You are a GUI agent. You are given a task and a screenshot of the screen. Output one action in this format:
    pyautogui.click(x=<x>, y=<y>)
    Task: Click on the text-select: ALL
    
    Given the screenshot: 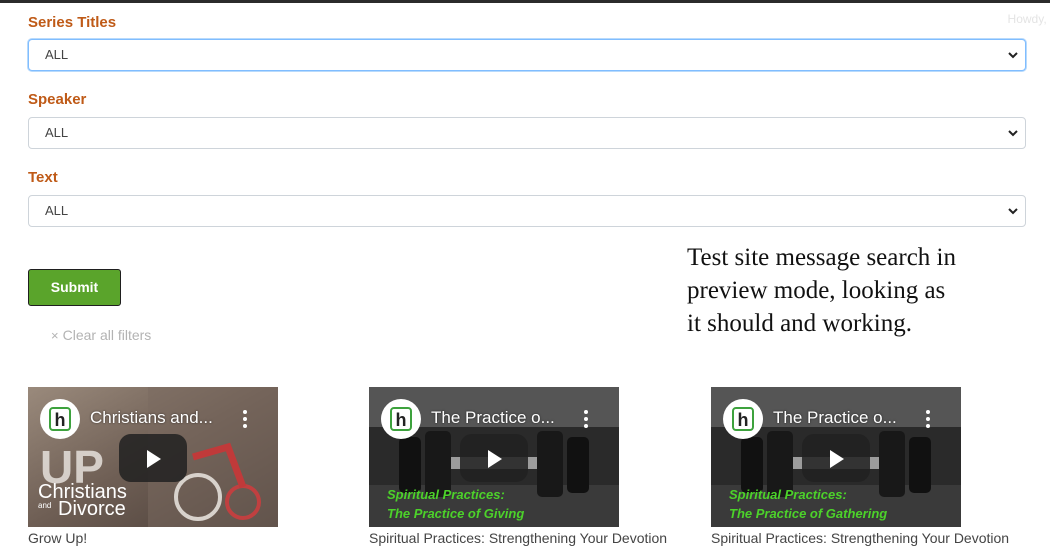 What is the action you would take?
    pyautogui.click(x=527, y=211)
    